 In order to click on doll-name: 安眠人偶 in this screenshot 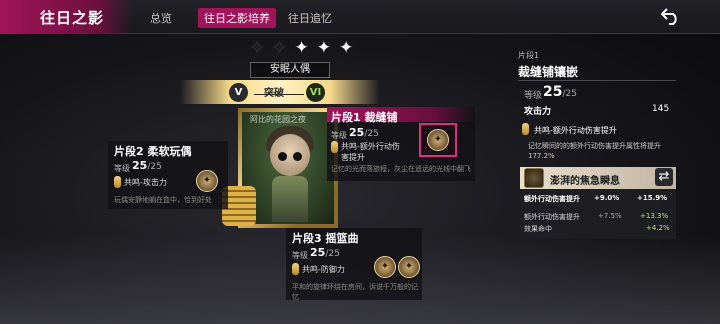, I will do `click(290, 70)`.